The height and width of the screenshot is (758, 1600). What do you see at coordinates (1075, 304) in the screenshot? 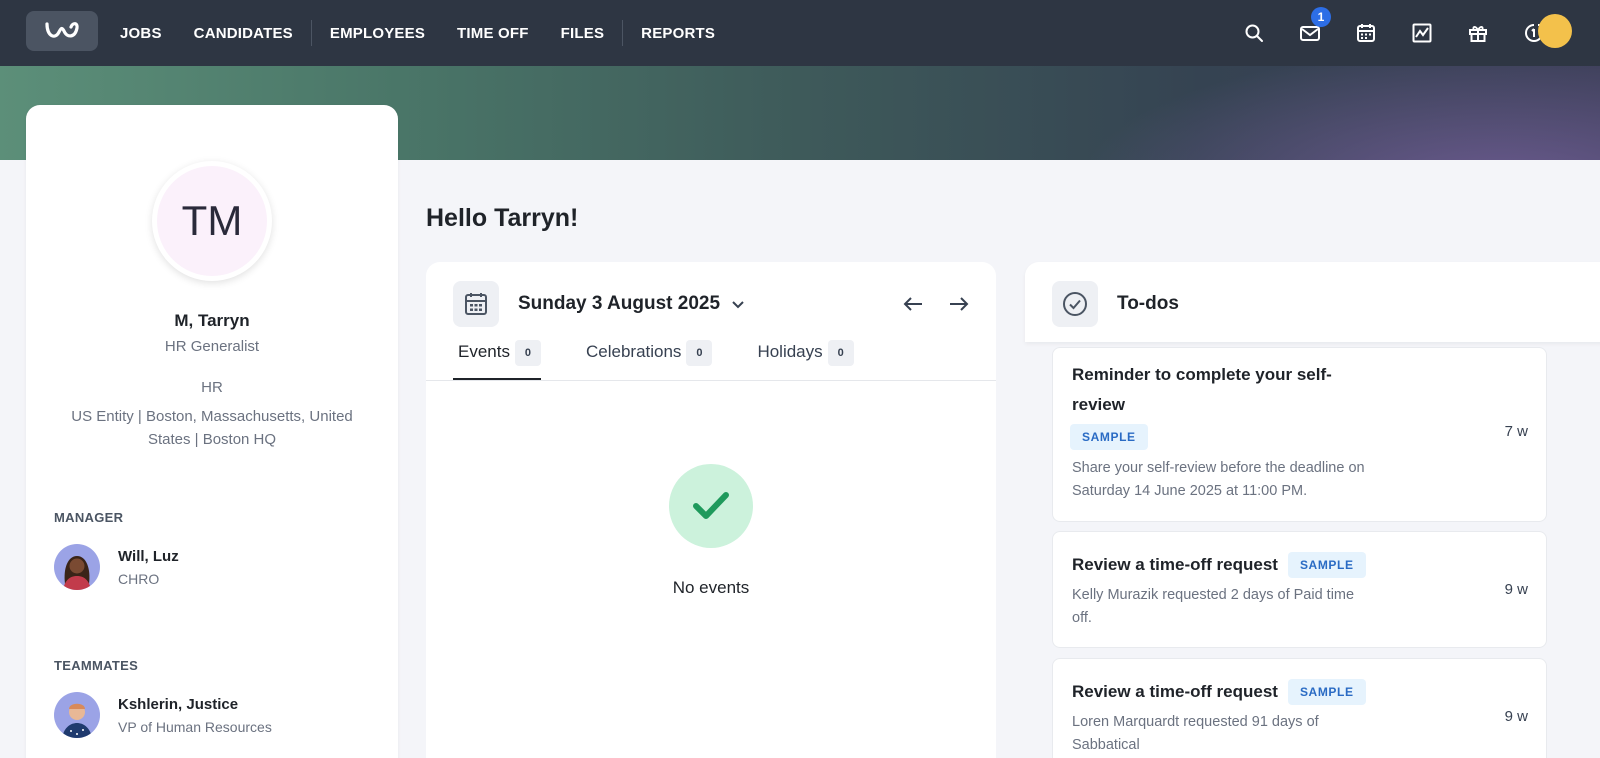
I see `check-circle-icon` at bounding box center [1075, 304].